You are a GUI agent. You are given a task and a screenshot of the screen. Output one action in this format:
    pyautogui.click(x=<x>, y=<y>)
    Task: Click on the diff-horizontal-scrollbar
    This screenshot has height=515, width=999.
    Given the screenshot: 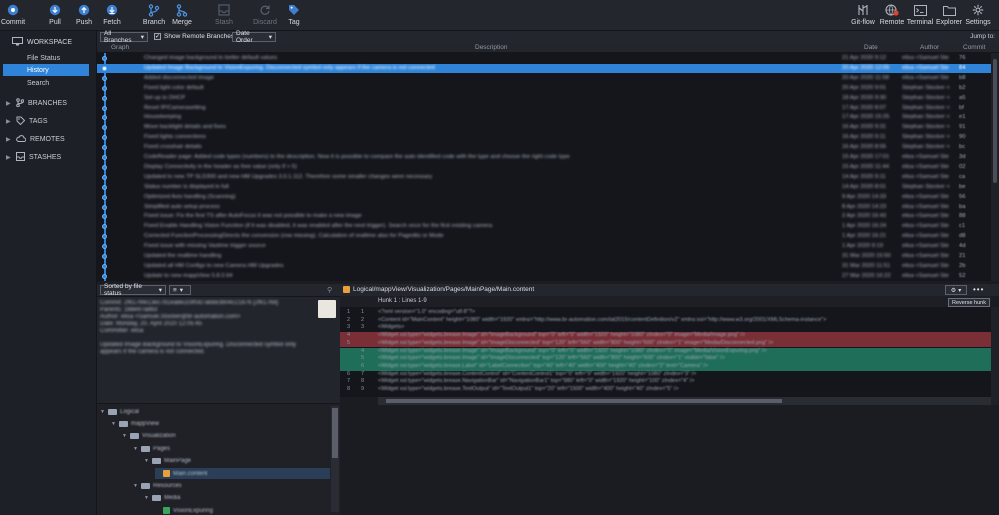 What is the action you would take?
    pyautogui.click(x=684, y=401)
    